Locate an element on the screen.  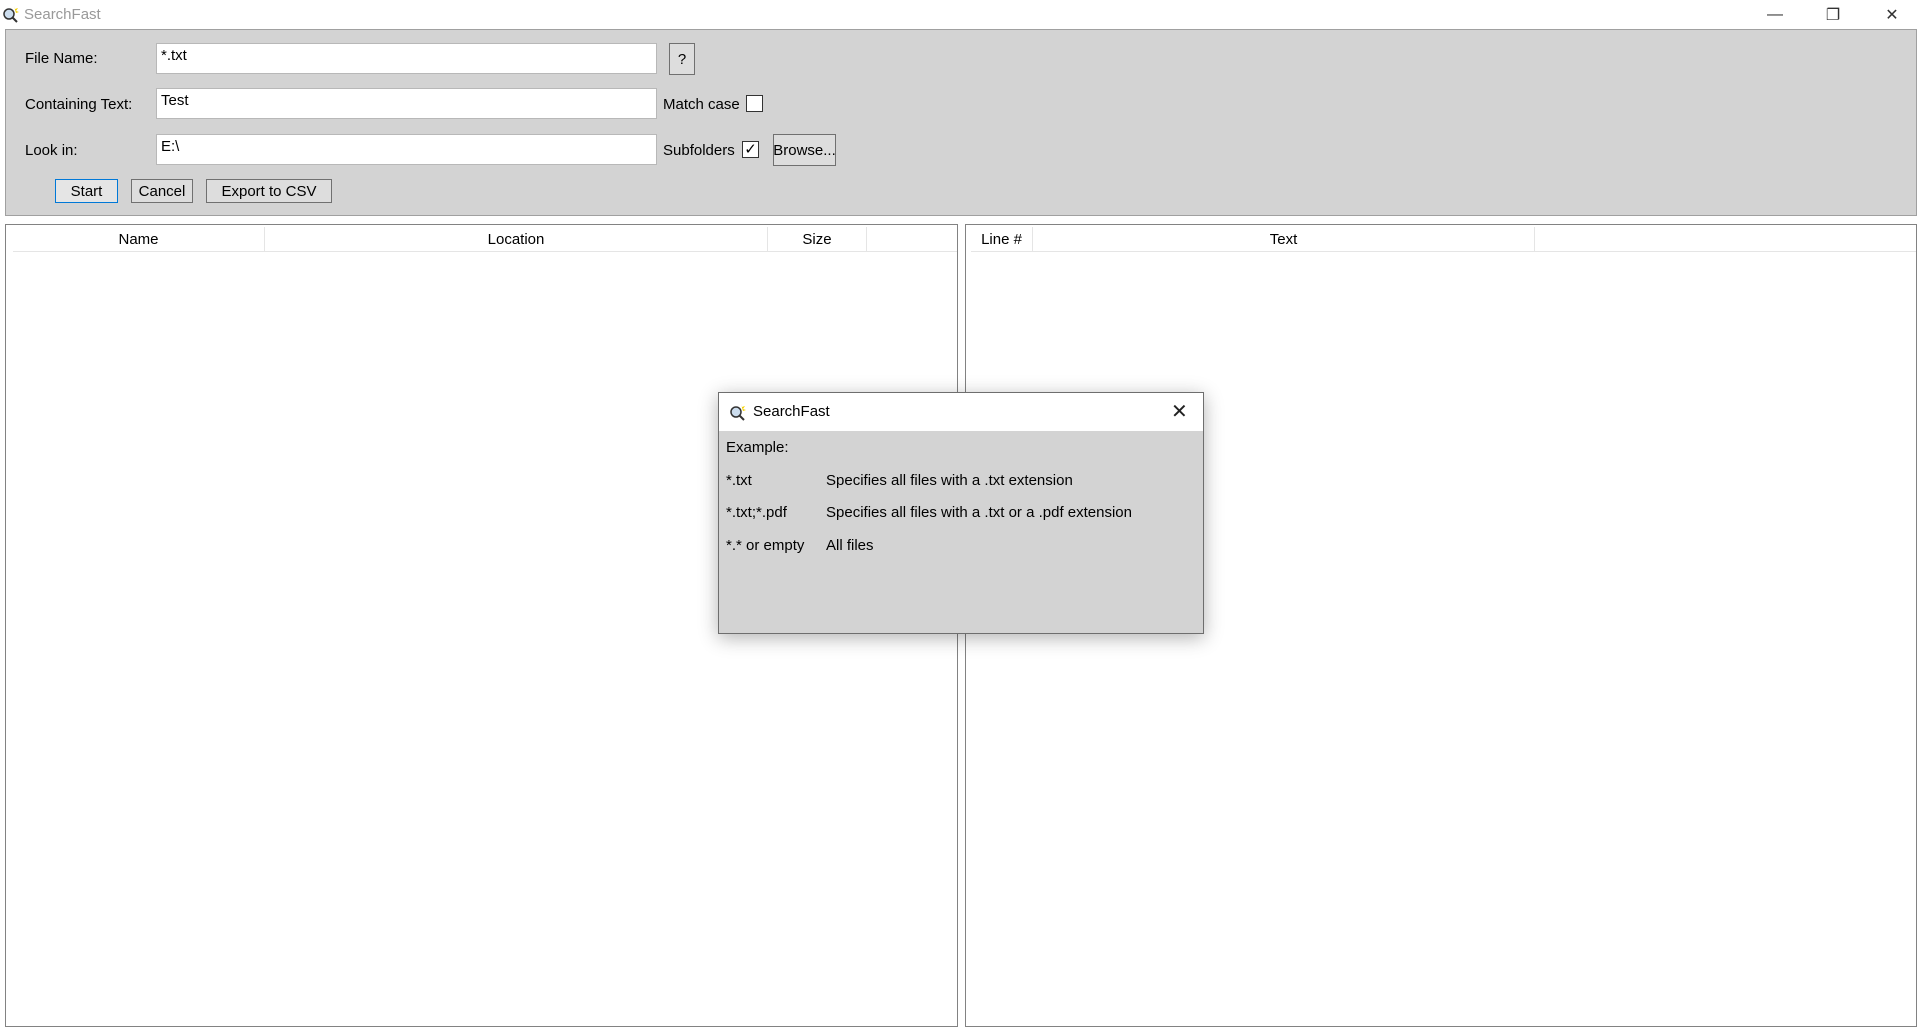
close-button: ✕ is located at coordinates (1892, 14).